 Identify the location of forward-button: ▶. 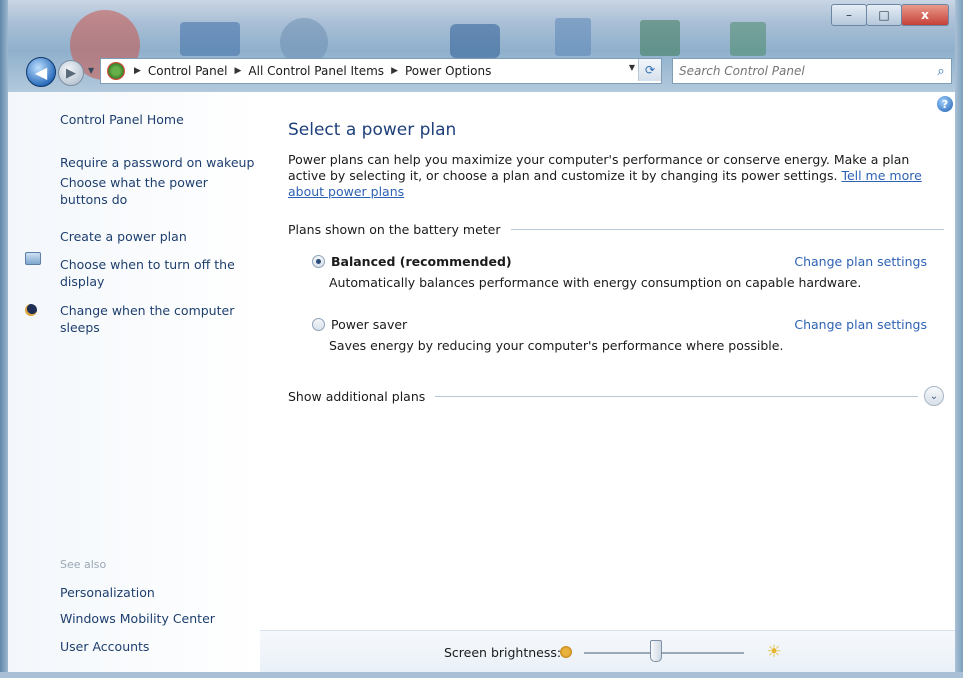
(71, 73).